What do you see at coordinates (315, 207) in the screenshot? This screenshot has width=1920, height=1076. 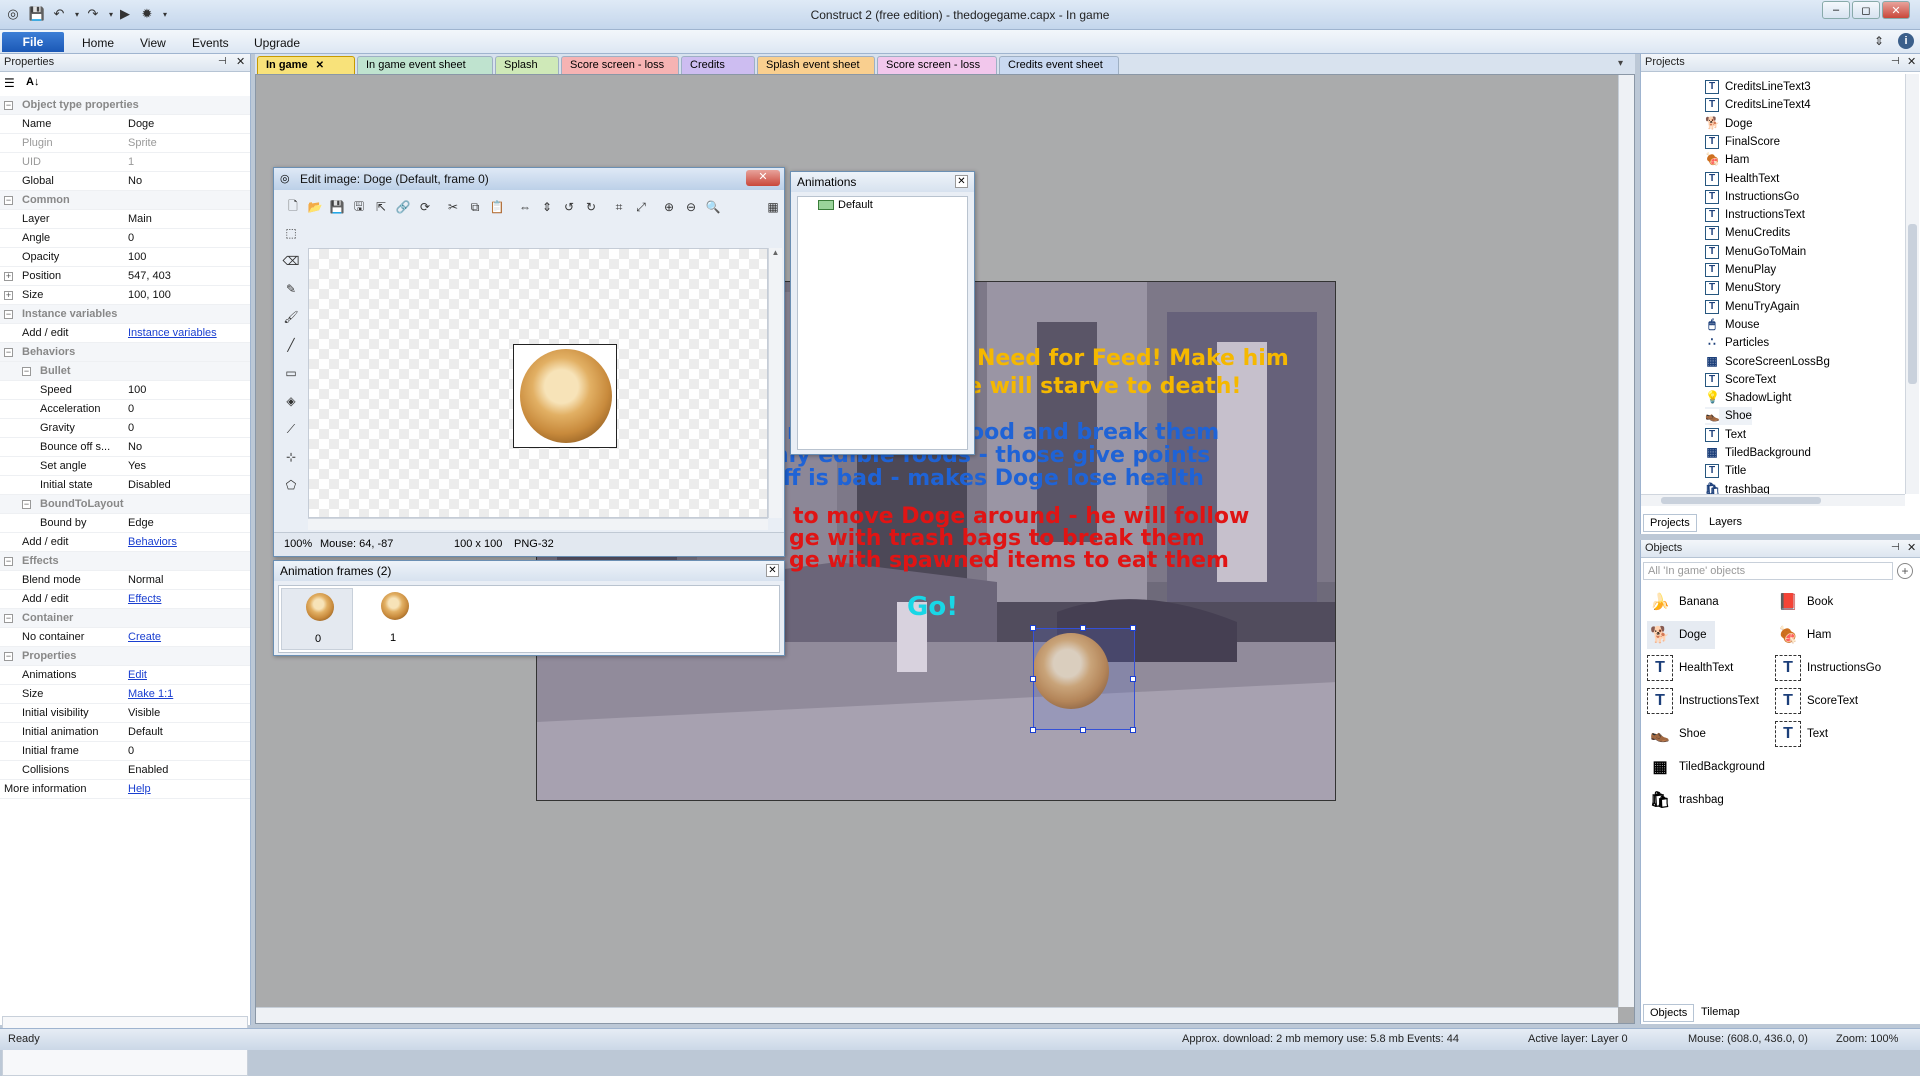 I see `open-image-icon: 📂` at bounding box center [315, 207].